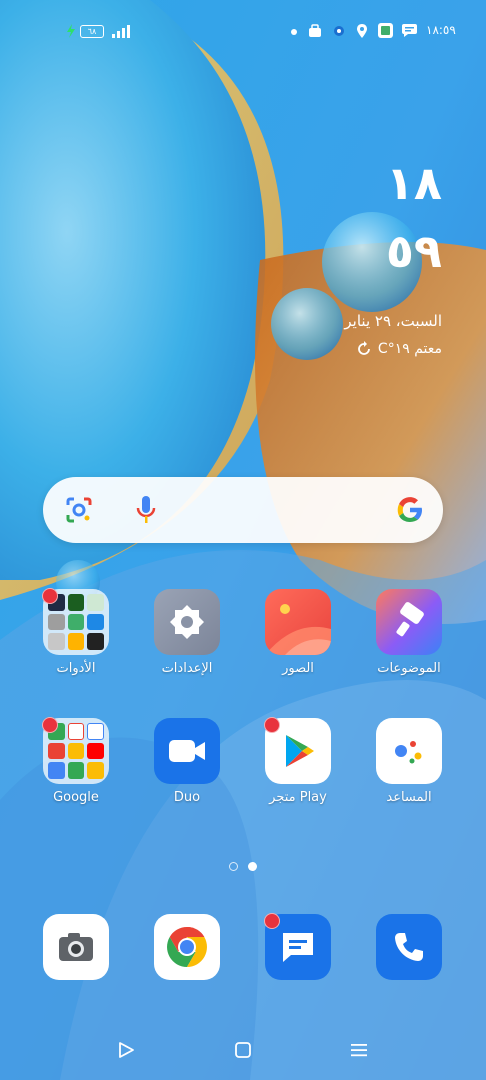  What do you see at coordinates (298, 622) in the screenshot?
I see `photos-icon` at bounding box center [298, 622].